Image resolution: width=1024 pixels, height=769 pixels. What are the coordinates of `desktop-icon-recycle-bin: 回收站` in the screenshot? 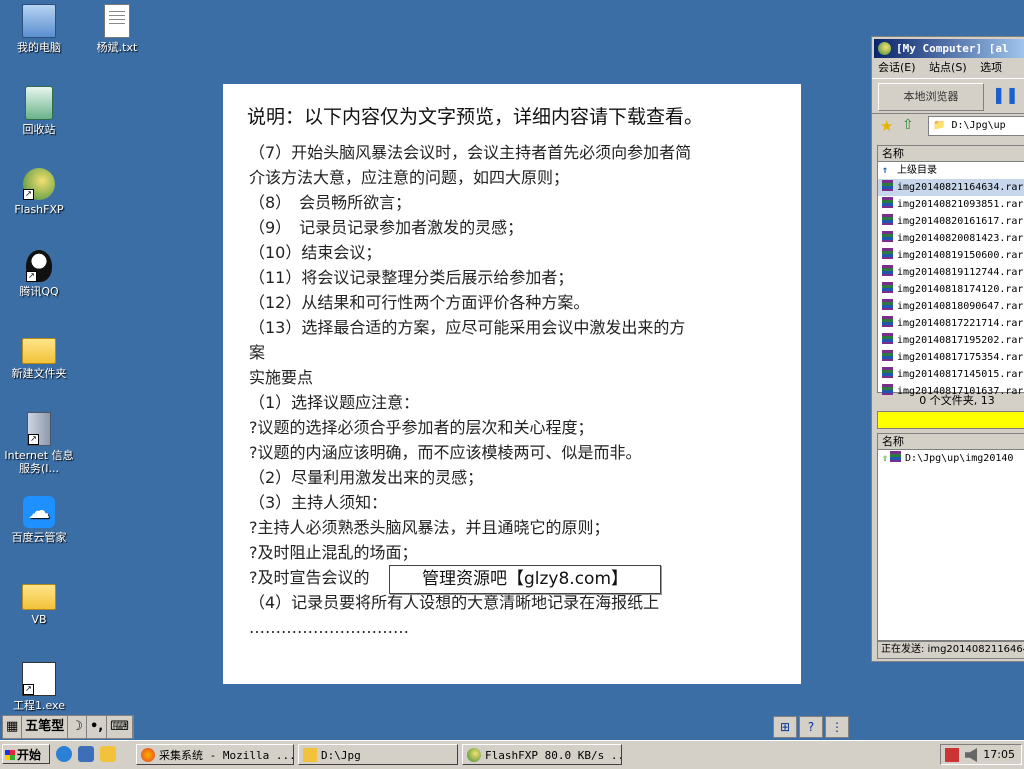 It's located at (39, 111).